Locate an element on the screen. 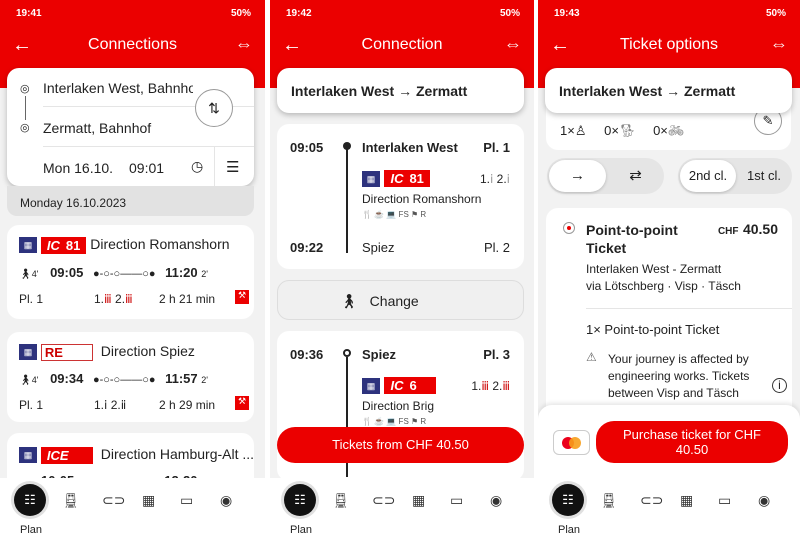  return-option: ⇄ is located at coordinates (635, 176).